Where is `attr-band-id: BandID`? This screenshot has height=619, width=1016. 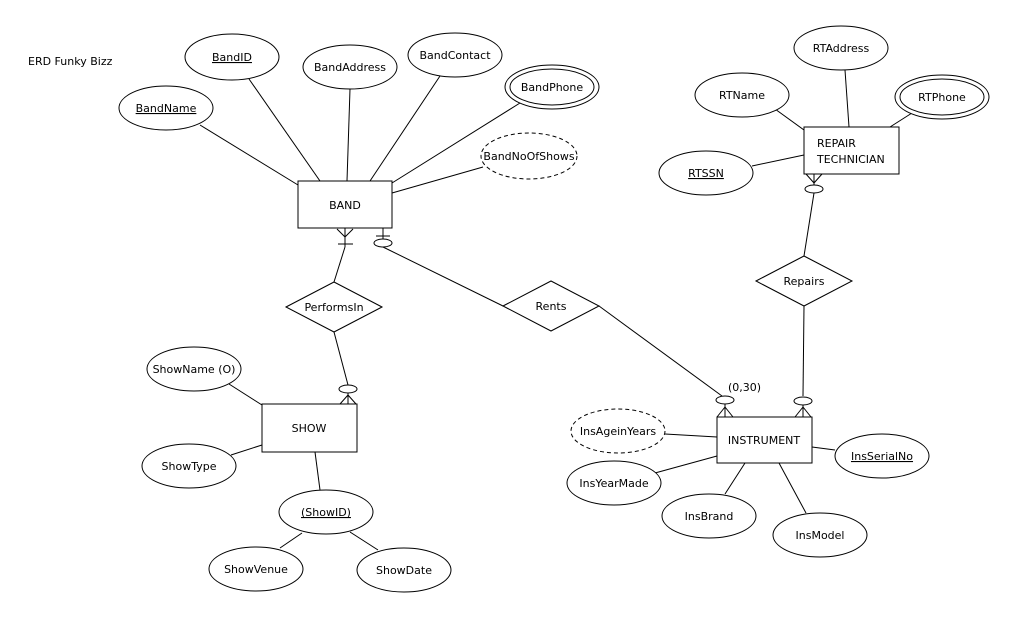 attr-band-id: BandID is located at coordinates (232, 57).